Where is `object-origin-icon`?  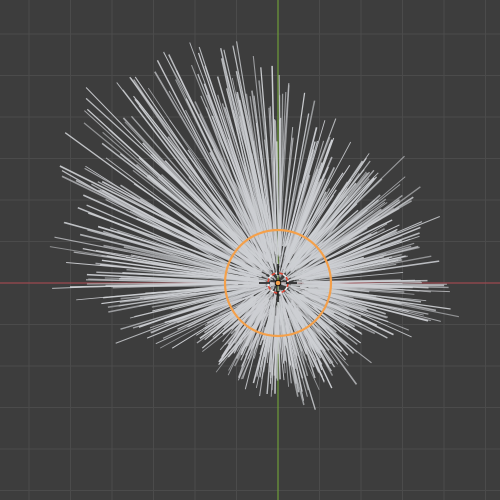
object-origin-icon is located at coordinates (278, 283).